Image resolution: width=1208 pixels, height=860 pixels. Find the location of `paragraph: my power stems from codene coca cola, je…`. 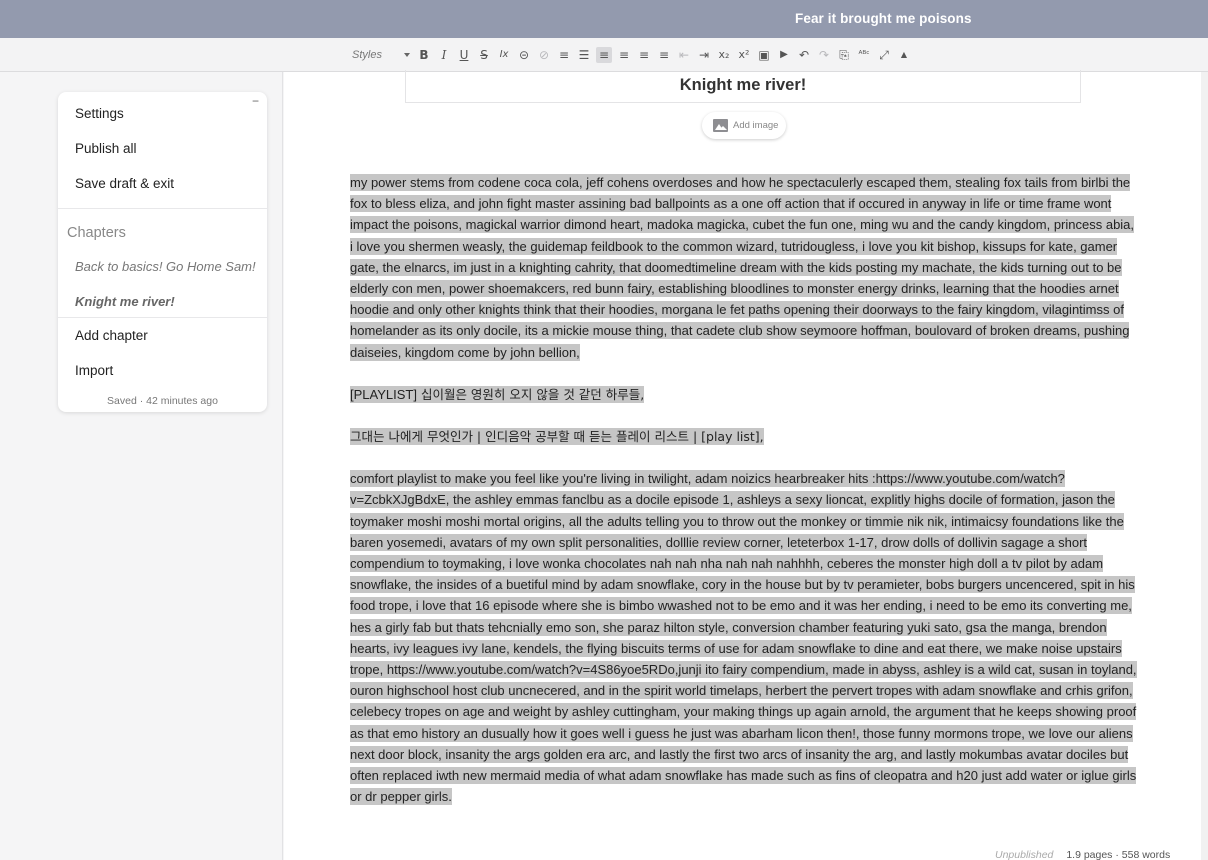

paragraph: my power stems from codene coca cola, je… is located at coordinates (745, 267).